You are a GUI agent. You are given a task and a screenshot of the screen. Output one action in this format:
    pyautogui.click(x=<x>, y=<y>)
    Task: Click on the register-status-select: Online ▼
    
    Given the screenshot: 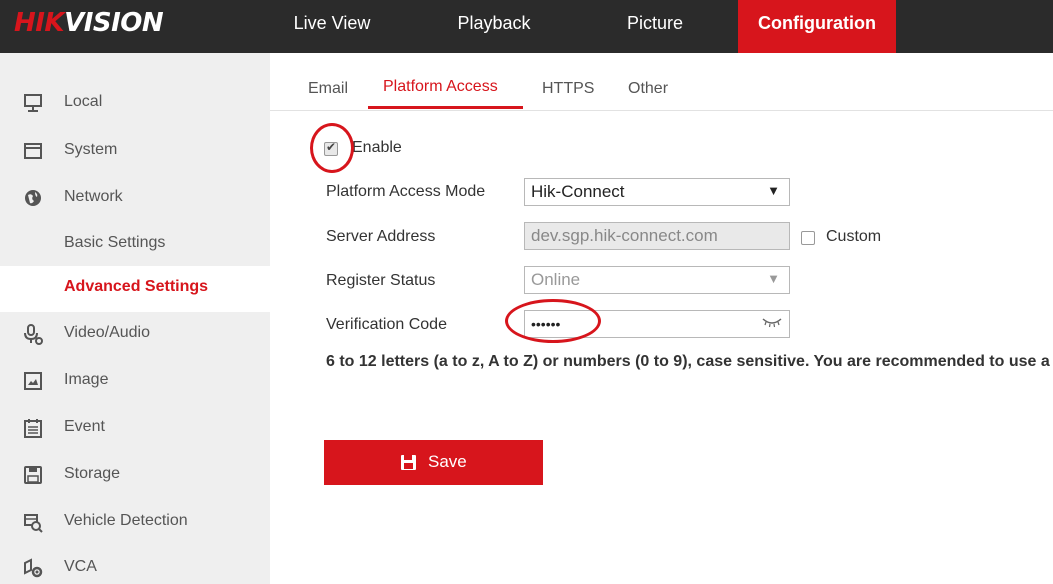 What is the action you would take?
    pyautogui.click(x=657, y=280)
    